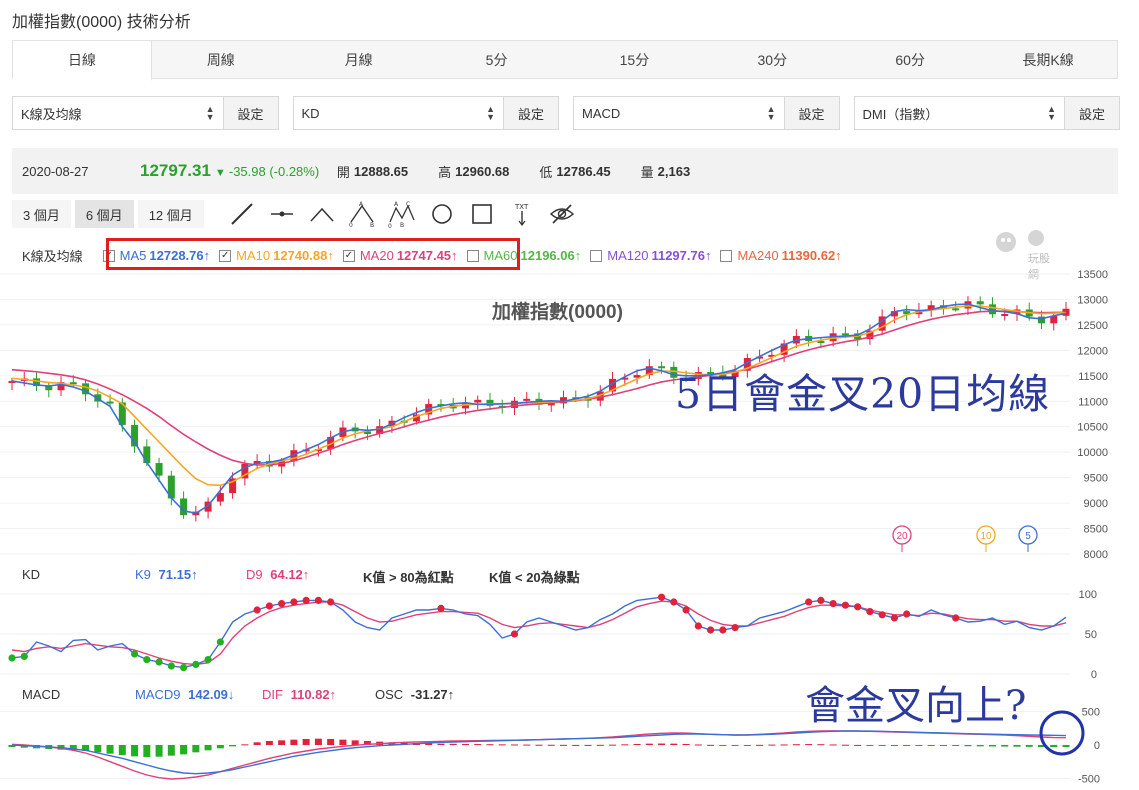 The height and width of the screenshot is (790, 1139). Describe the element at coordinates (282, 214) in the screenshot. I see `horizontal-line-icon` at that location.